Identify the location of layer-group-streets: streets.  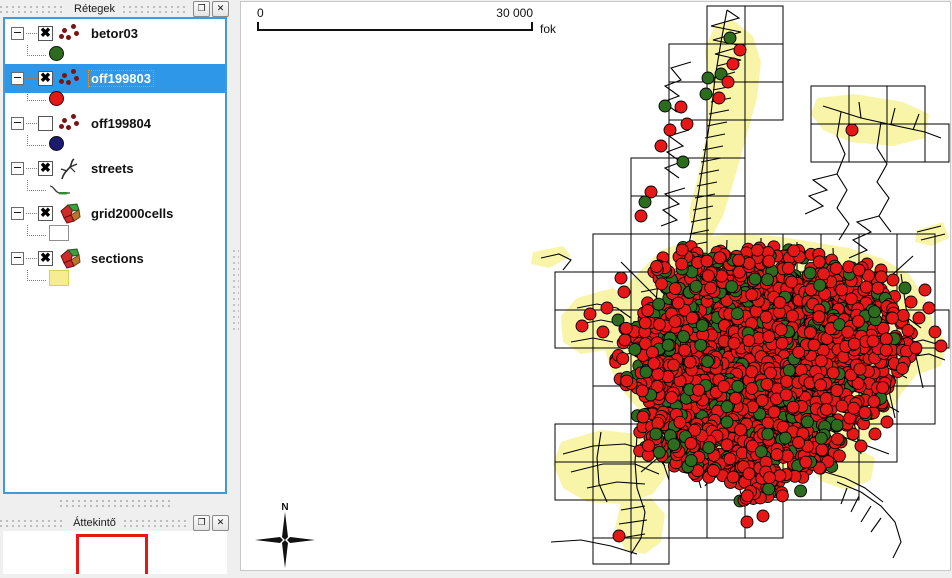
(115, 176).